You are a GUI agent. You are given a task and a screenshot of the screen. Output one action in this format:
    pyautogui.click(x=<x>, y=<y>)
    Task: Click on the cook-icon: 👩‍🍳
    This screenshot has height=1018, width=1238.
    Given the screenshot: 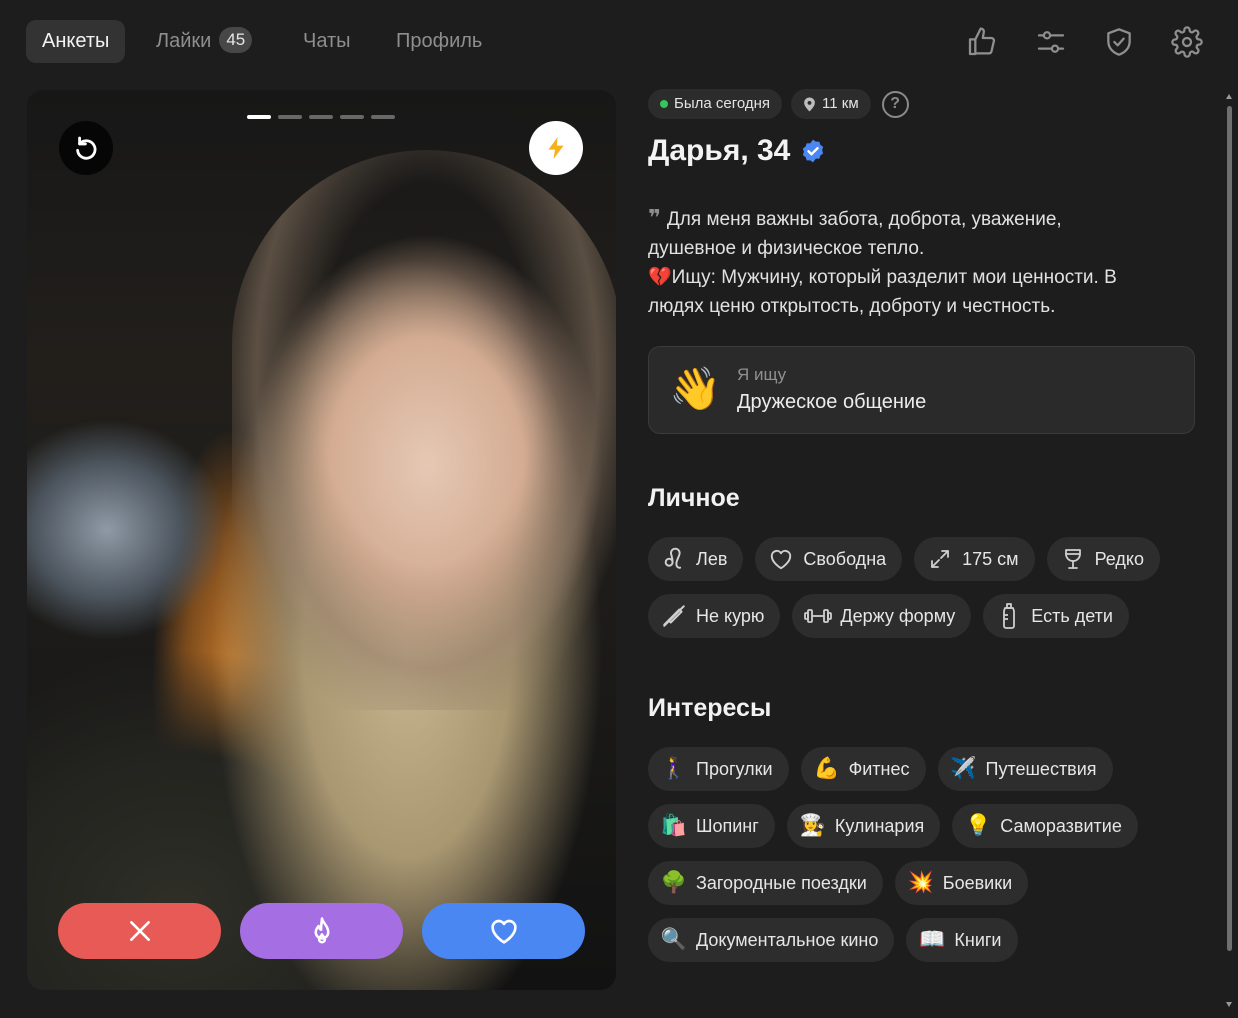 What is the action you would take?
    pyautogui.click(x=812, y=825)
    